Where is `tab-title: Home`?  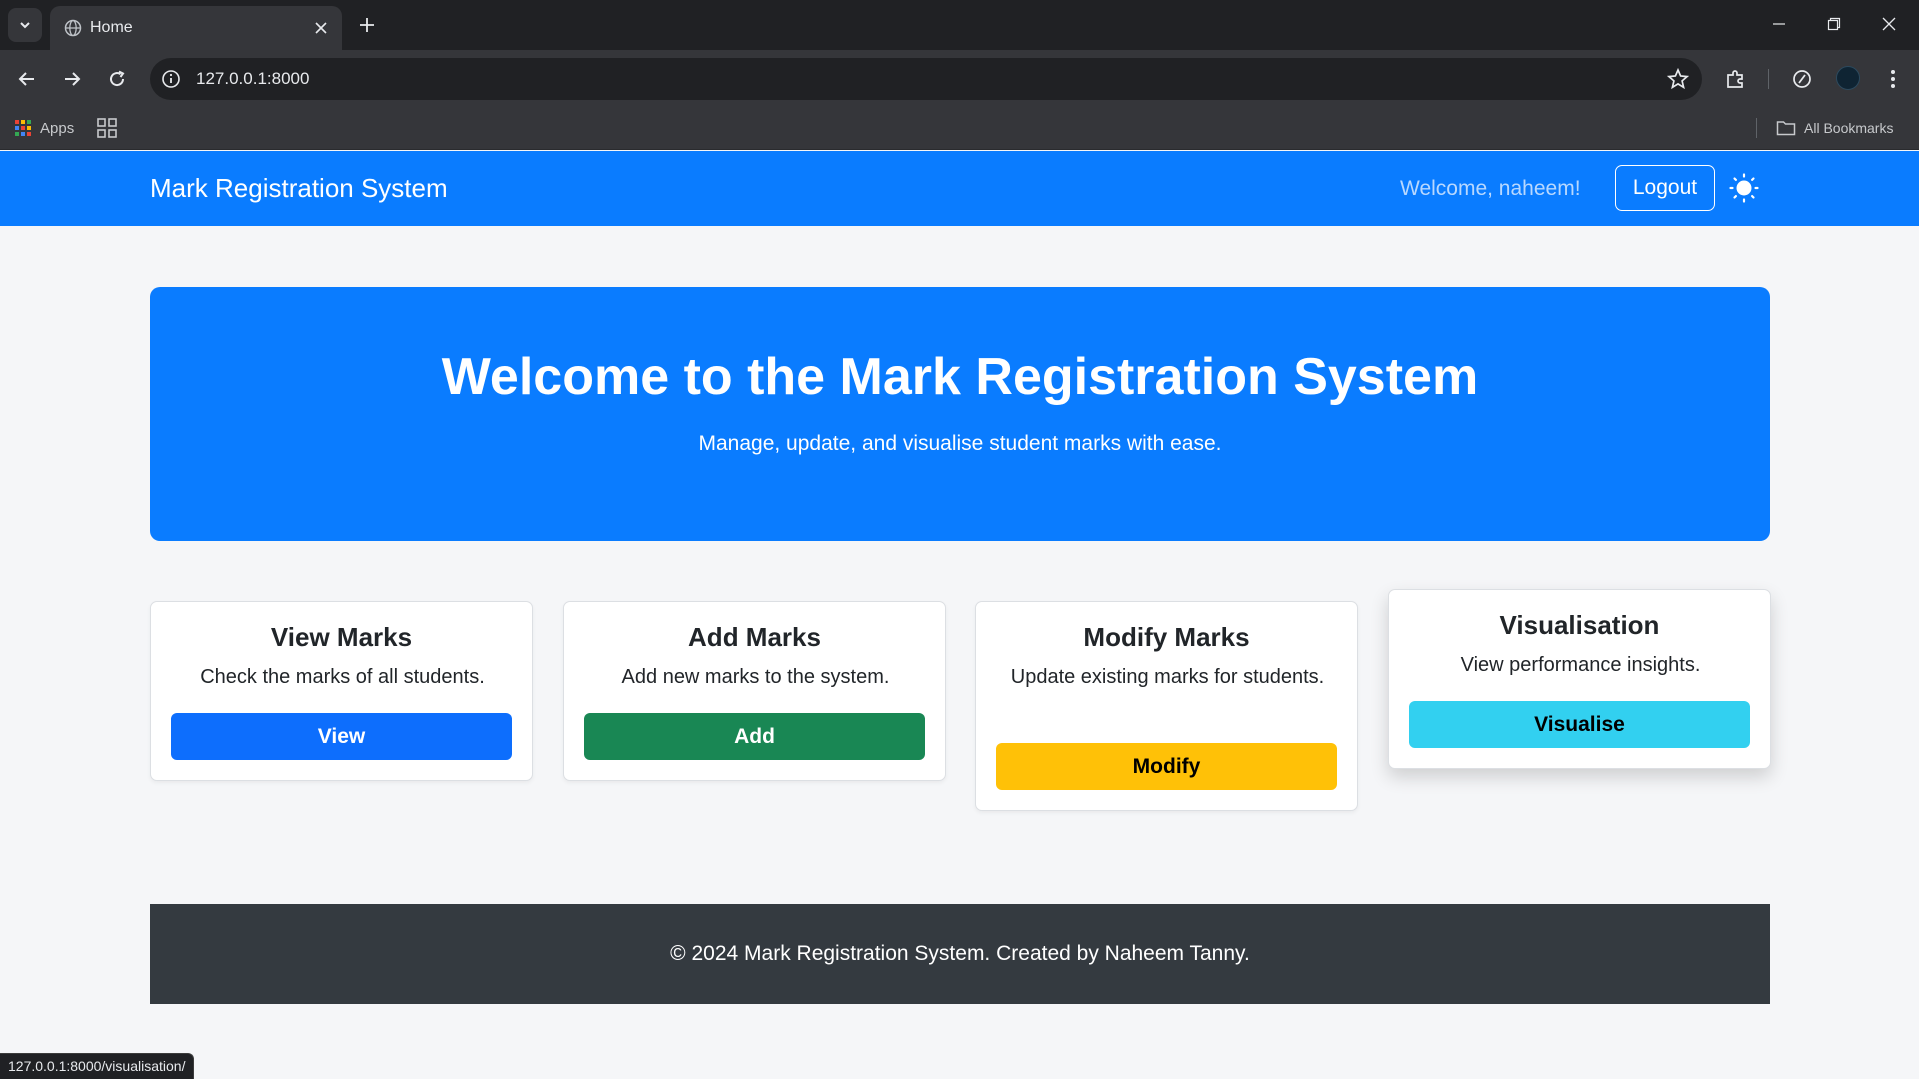 tab-title: Home is located at coordinates (111, 27).